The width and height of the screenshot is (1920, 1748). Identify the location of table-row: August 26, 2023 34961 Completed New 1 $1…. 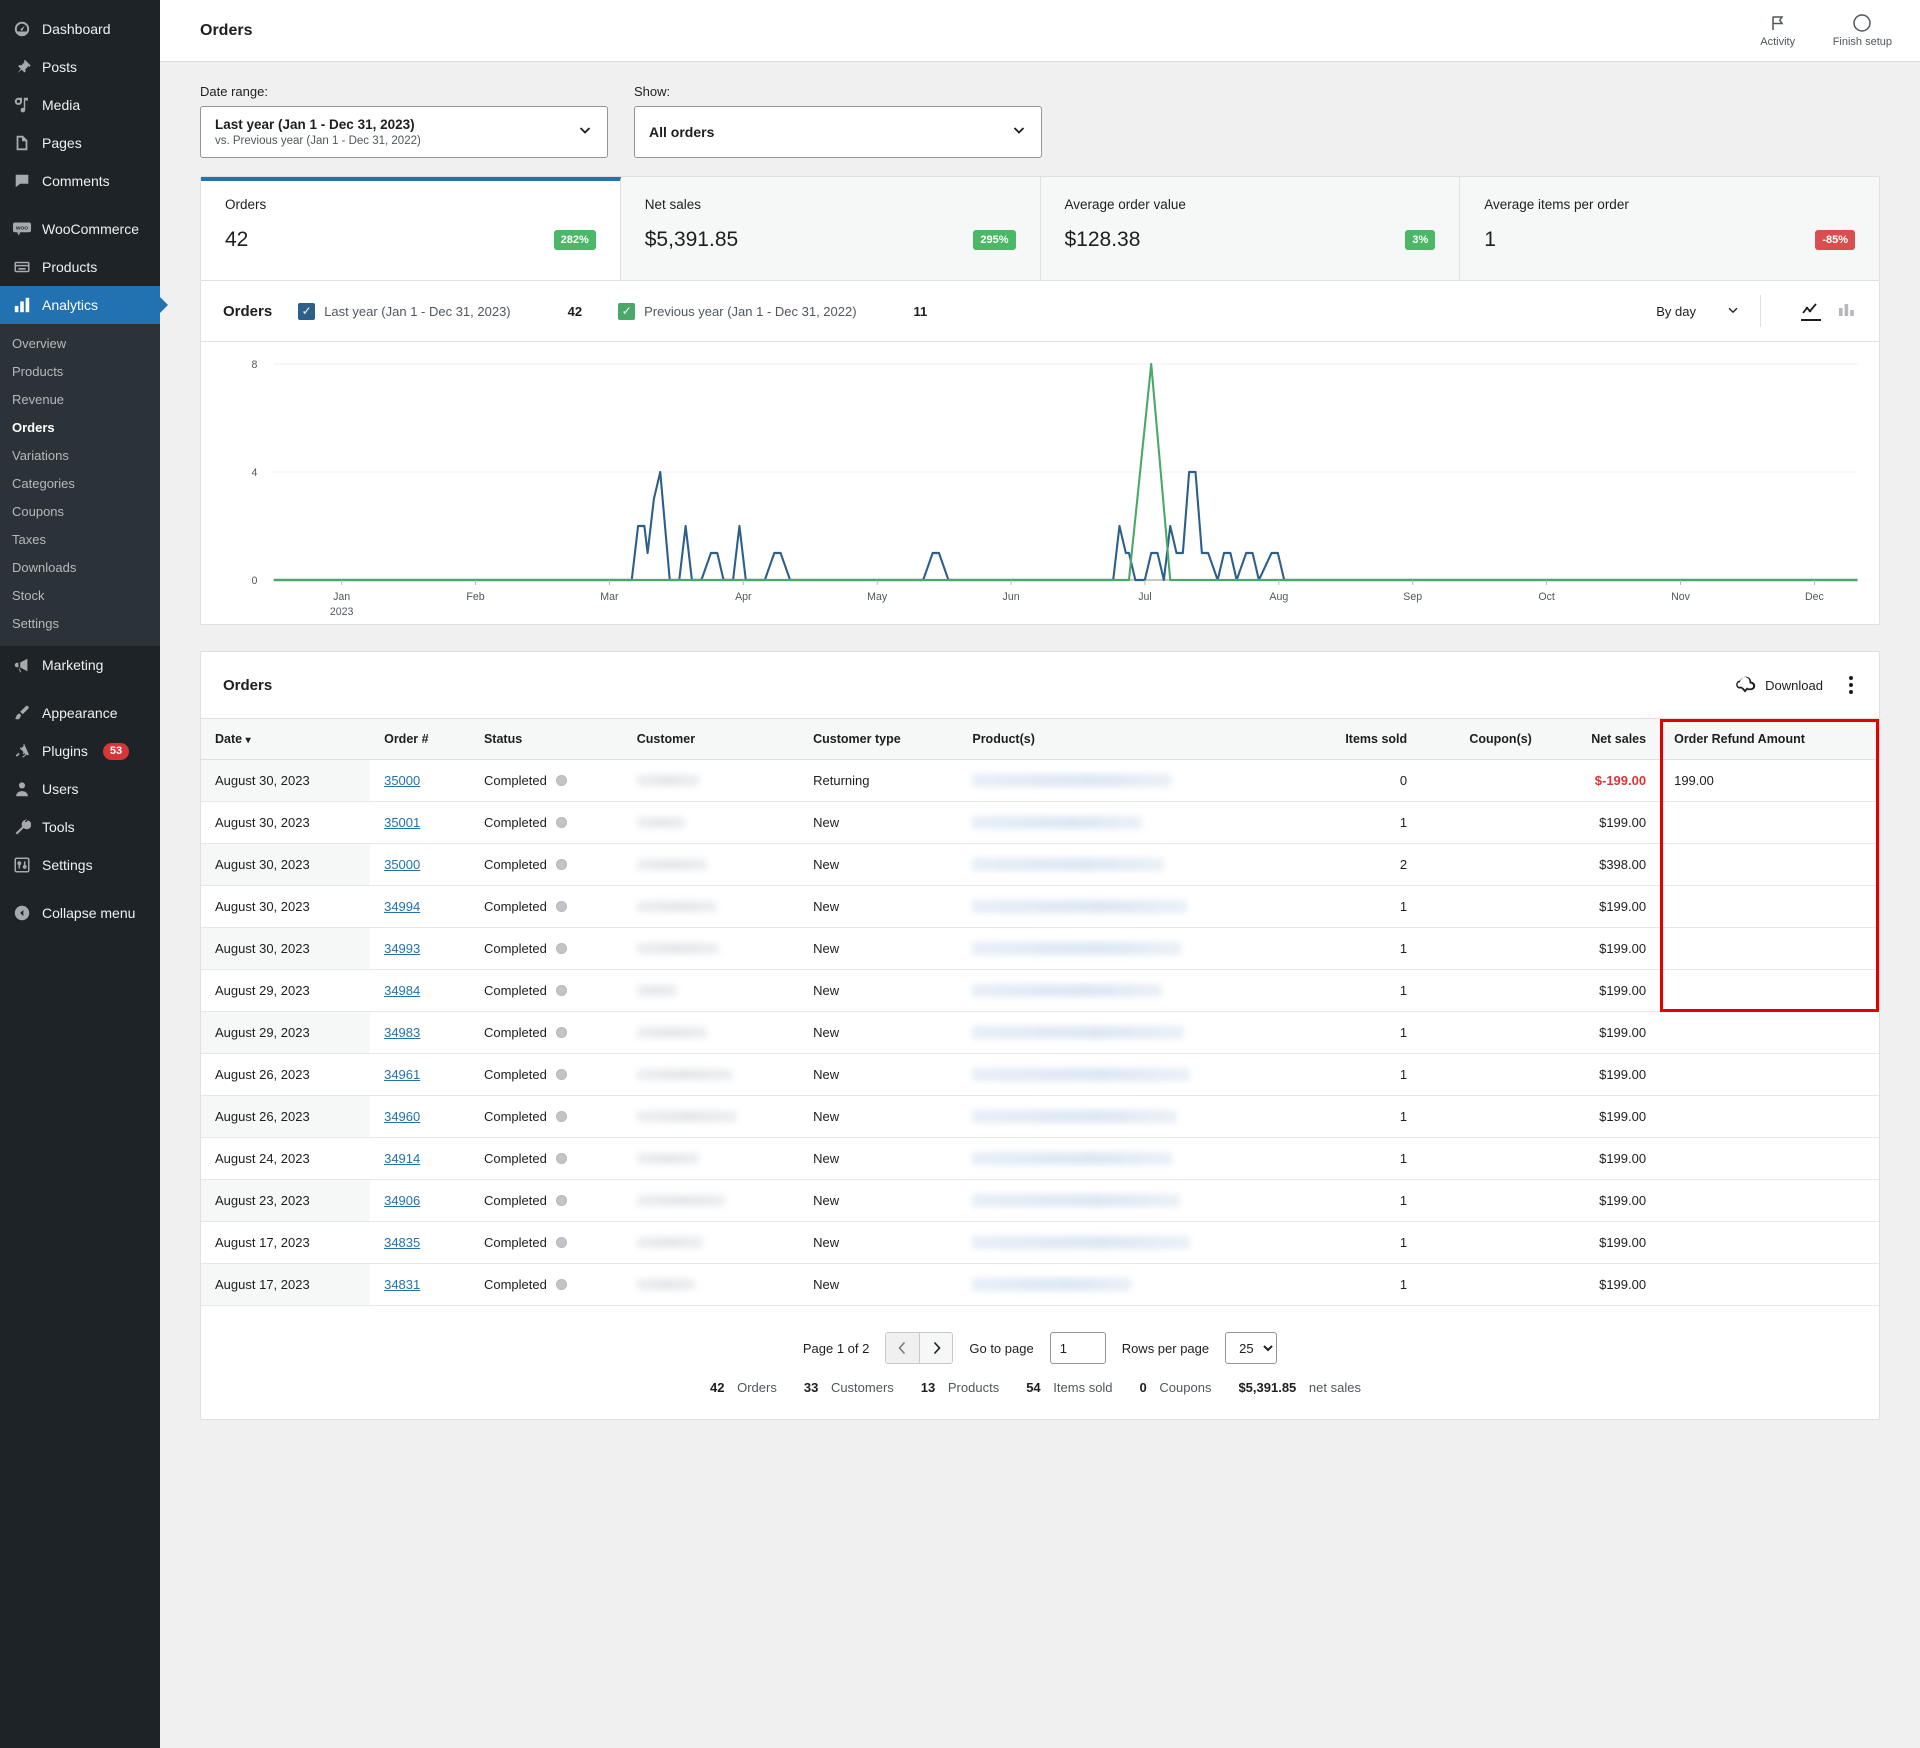
(1040, 1074).